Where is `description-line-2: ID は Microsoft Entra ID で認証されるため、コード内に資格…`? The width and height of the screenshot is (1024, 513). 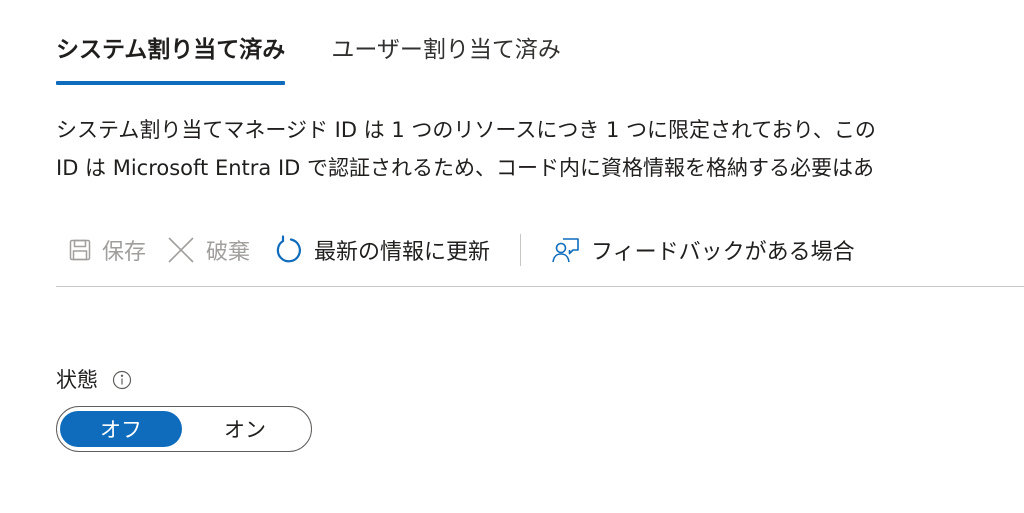 description-line-2: ID は Microsoft Entra ID で認証されるため、コード内に資格… is located at coordinates (465, 168).